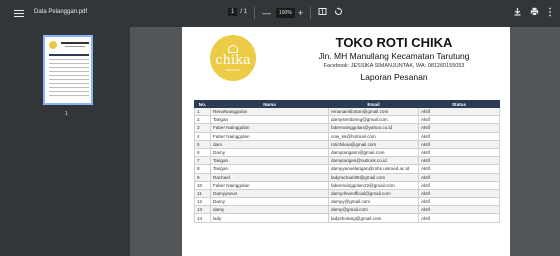 The image size is (560, 256). I want to click on shop-title: TOKO ROTI CHIKA, so click(394, 42).